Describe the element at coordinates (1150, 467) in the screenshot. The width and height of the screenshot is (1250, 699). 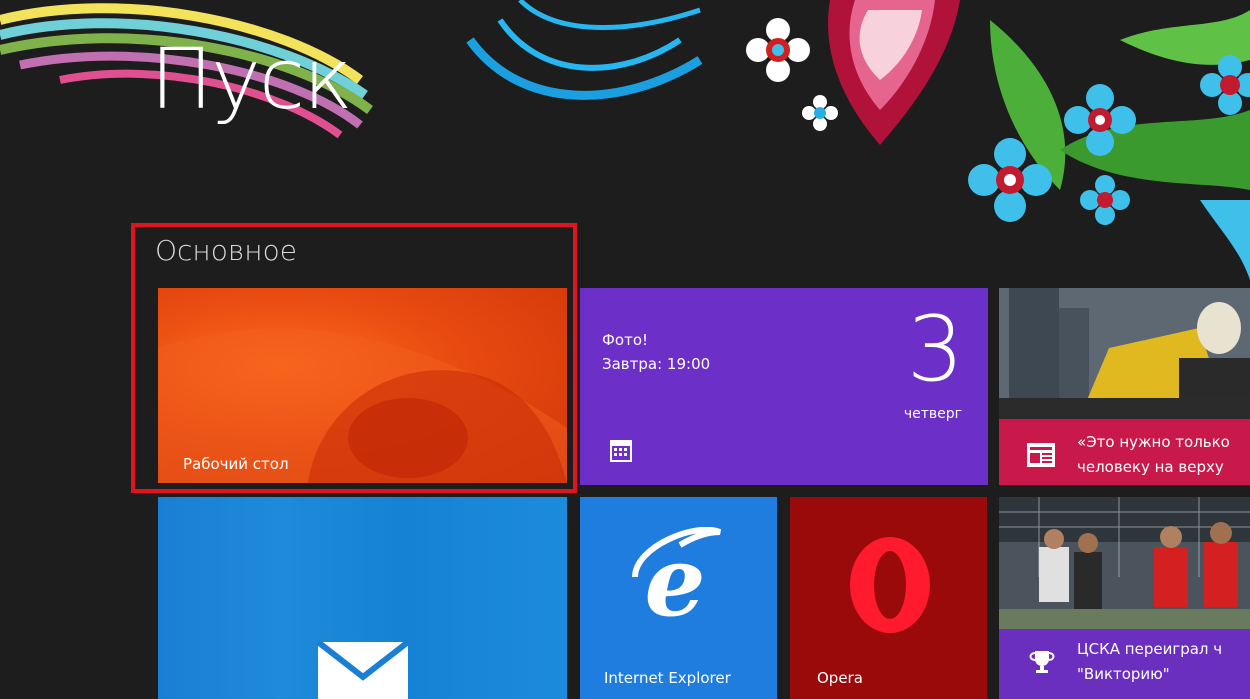
I see `news-headline-line2: человеку на верху` at that location.